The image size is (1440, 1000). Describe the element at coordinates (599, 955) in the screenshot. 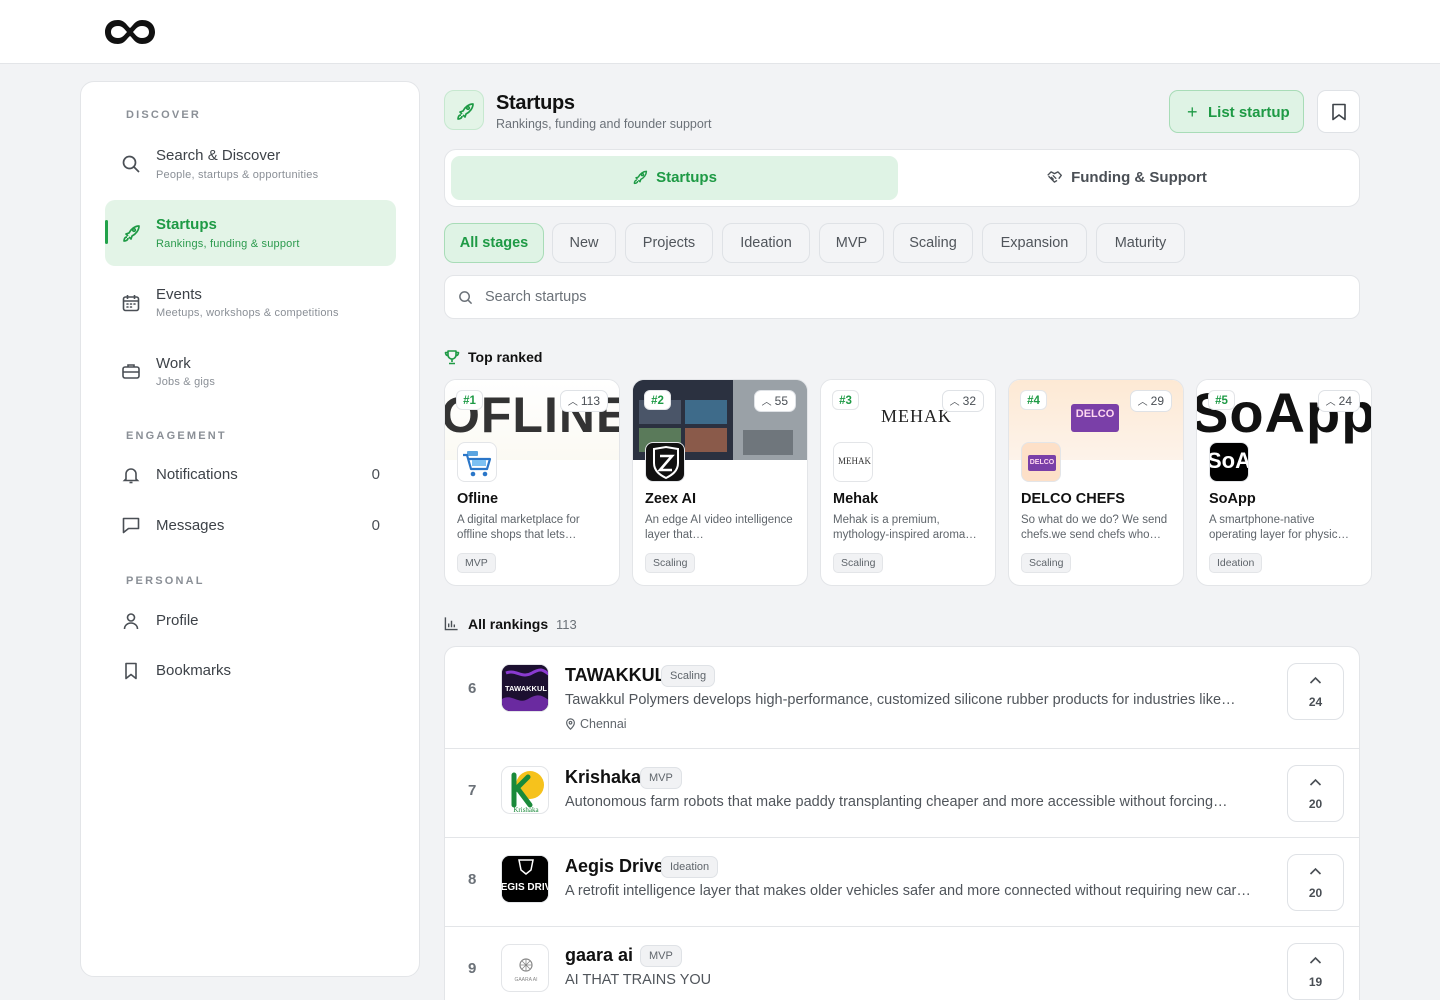

I see `startup-name: gaara ai` at that location.